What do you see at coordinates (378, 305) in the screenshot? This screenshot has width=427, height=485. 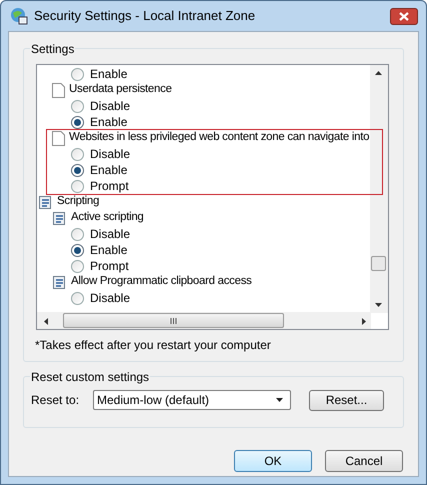 I see `down-arrow-icon` at bounding box center [378, 305].